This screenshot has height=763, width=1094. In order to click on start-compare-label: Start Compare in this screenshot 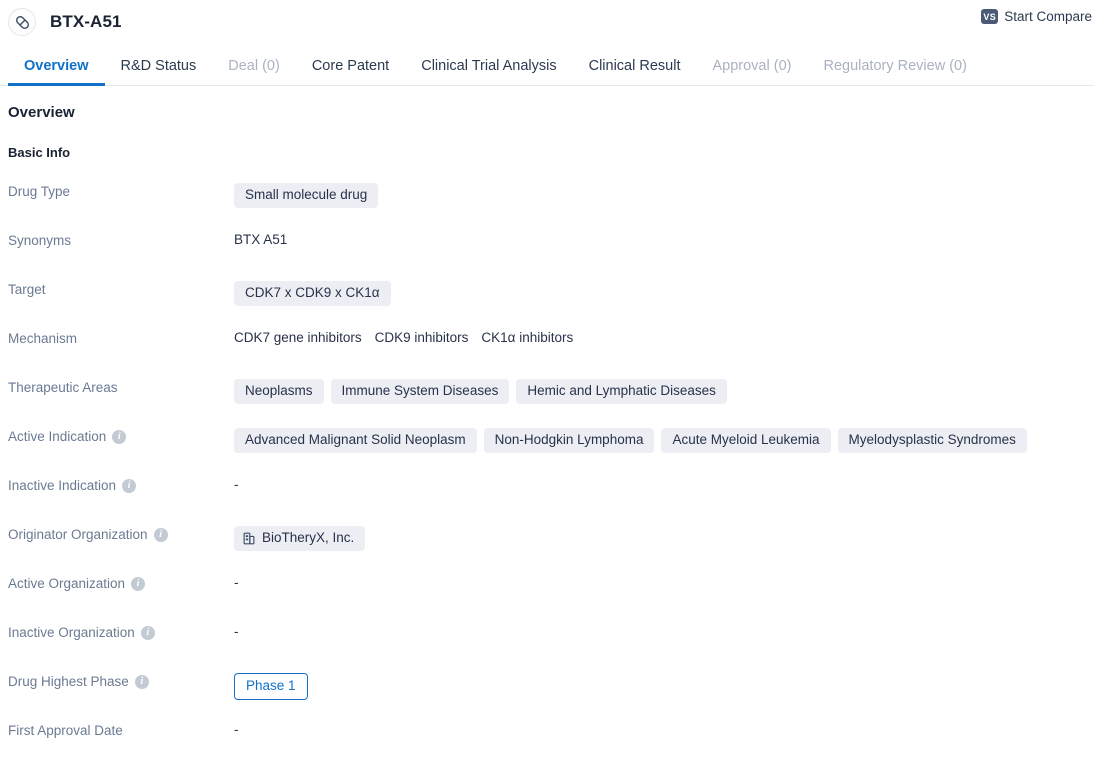, I will do `click(1048, 16)`.